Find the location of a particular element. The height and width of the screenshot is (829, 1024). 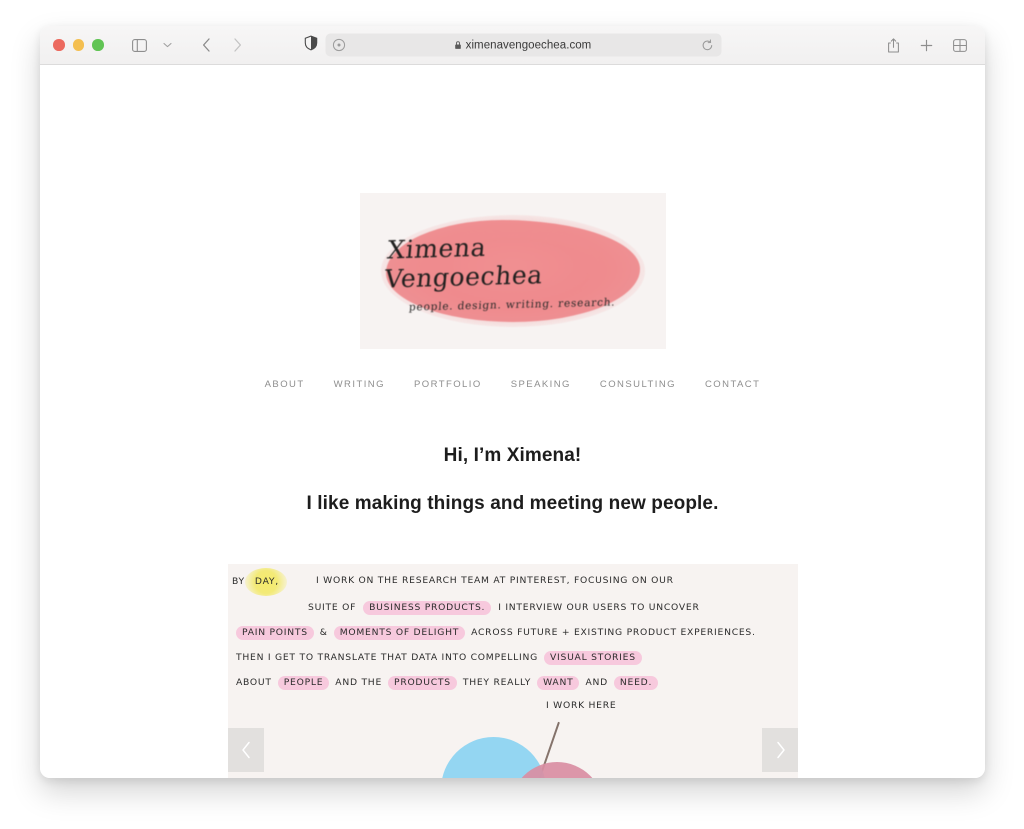

sidebar-toggle-icon is located at coordinates (139, 45).